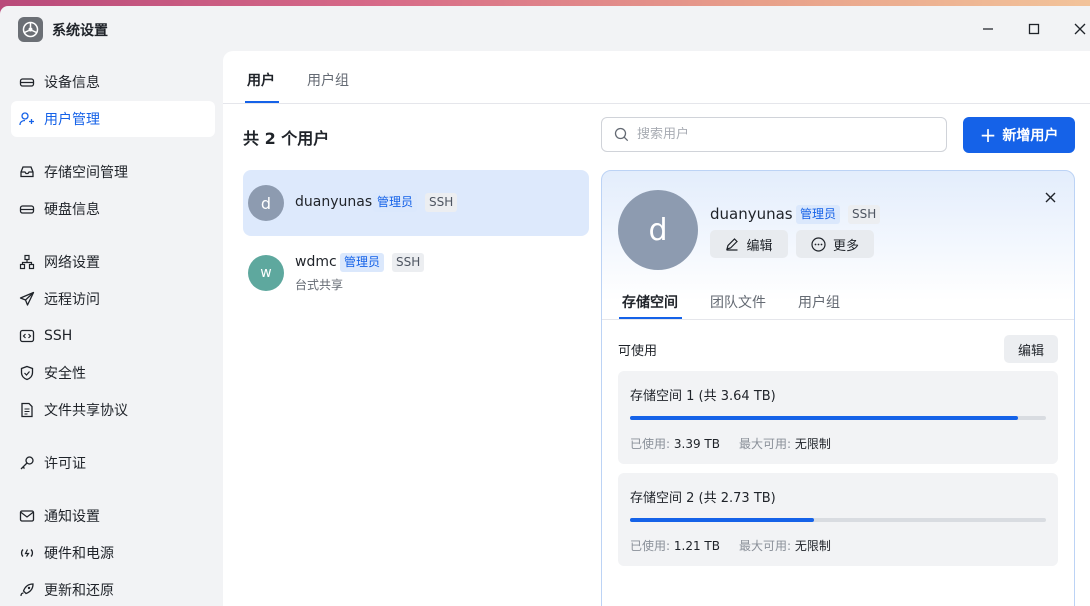  I want to click on more-button: 更多, so click(835, 244).